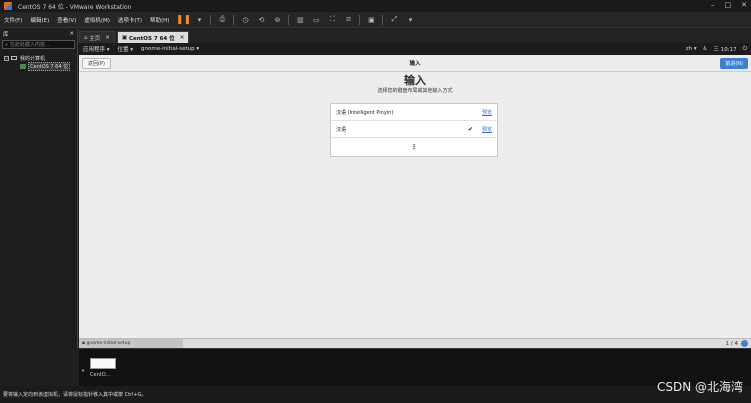  I want to click on menu-vm: 虚拟机(M), so click(97, 20).